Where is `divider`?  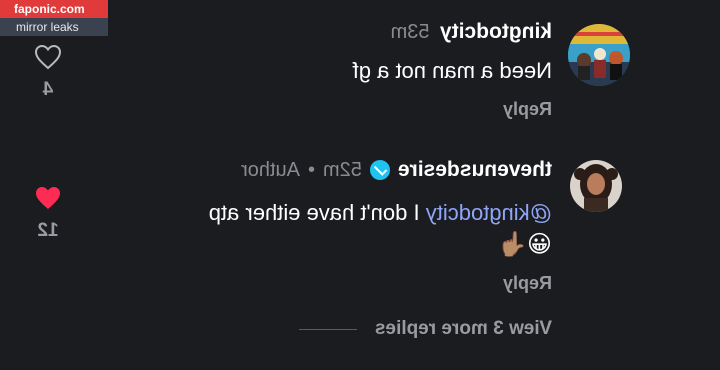 divider is located at coordinates (327, 329).